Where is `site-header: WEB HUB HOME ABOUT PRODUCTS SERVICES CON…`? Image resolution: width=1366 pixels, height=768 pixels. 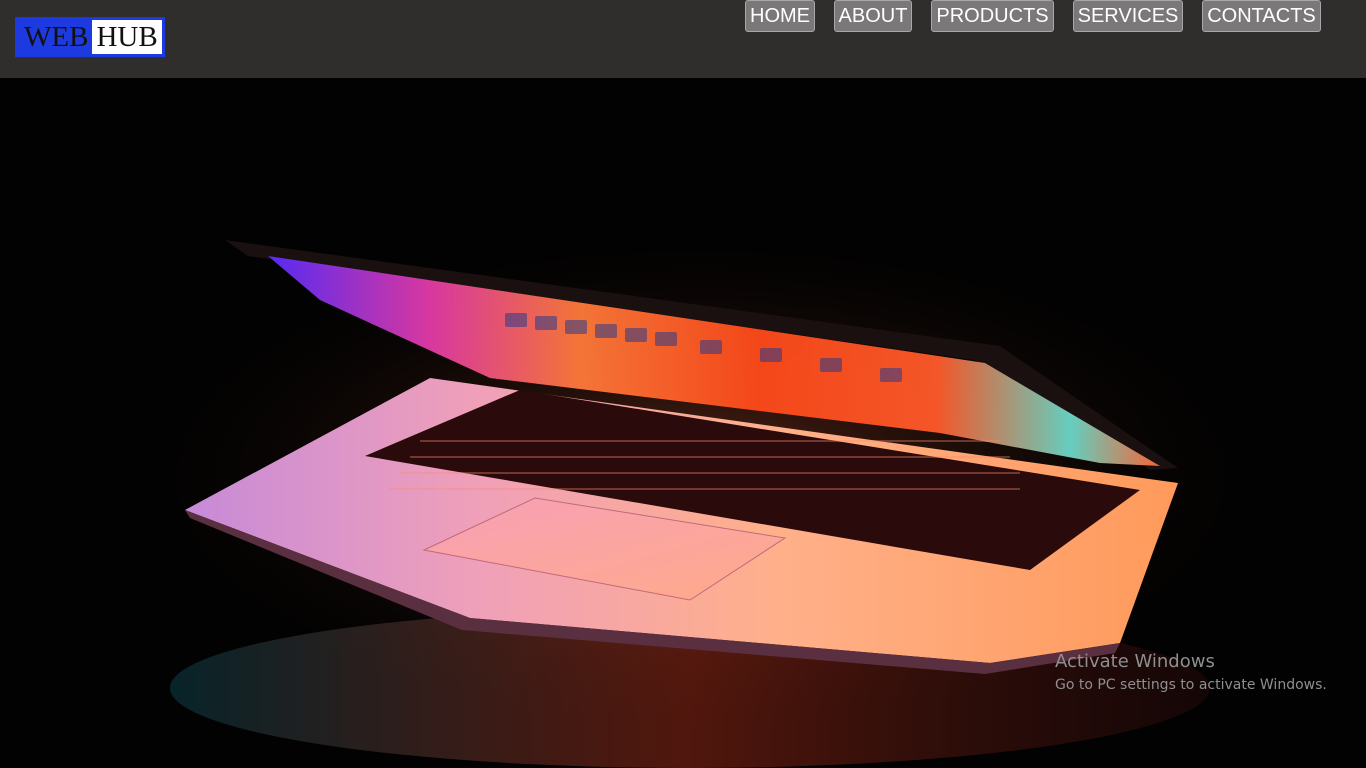 site-header: WEB HUB HOME ABOUT PRODUCTS SERVICES CON… is located at coordinates (683, 39).